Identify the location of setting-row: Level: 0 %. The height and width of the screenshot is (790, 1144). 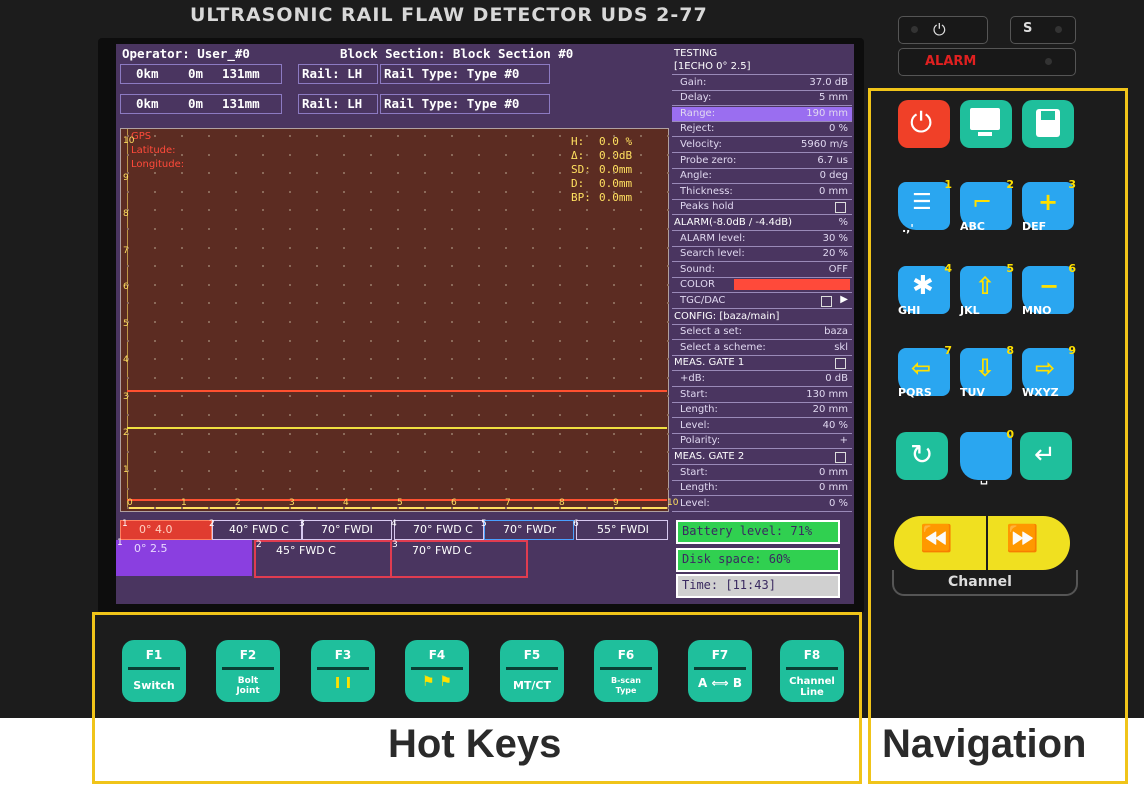
(762, 504).